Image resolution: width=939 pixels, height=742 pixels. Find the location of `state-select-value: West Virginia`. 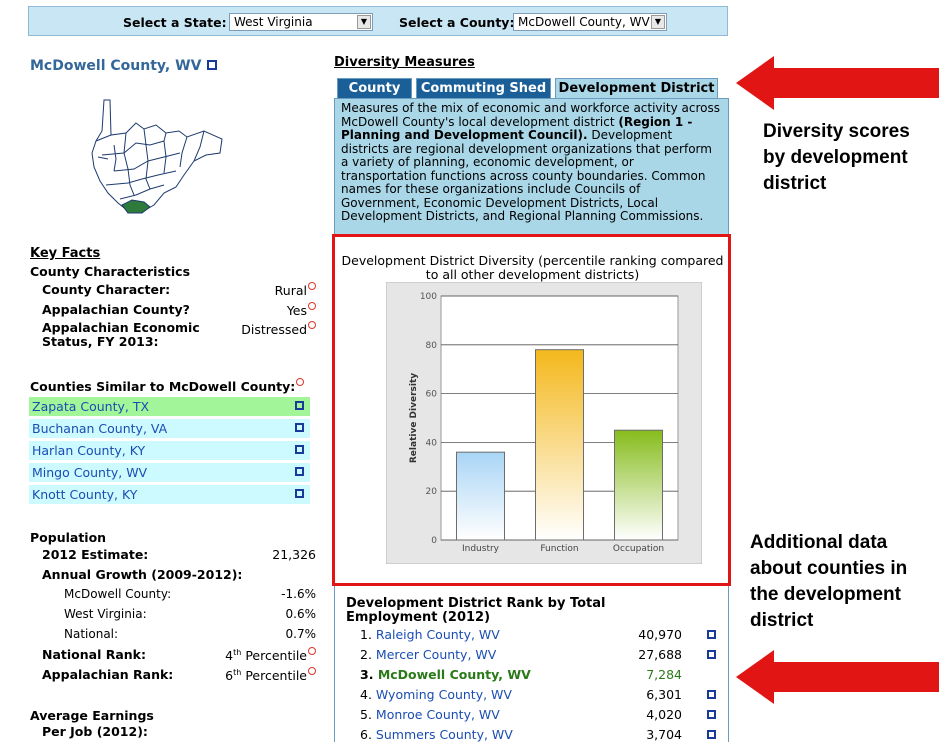

state-select-value: West Virginia is located at coordinates (273, 22).